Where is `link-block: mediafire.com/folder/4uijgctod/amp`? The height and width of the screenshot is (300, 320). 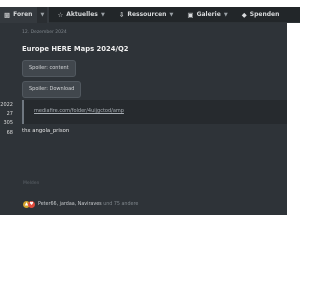
link-block: mediafire.com/folder/4uijgctod/amp is located at coordinates (154, 112).